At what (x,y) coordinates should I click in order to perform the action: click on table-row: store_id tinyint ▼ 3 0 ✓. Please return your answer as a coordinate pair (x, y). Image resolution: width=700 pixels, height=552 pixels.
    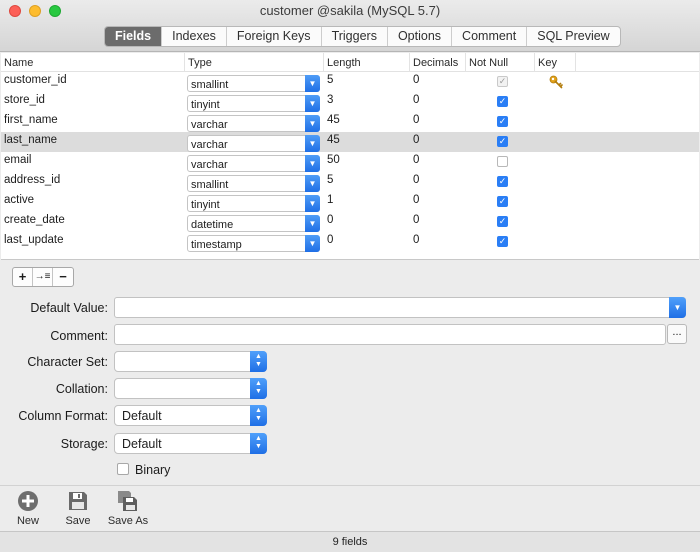
    Looking at the image, I should click on (350, 102).